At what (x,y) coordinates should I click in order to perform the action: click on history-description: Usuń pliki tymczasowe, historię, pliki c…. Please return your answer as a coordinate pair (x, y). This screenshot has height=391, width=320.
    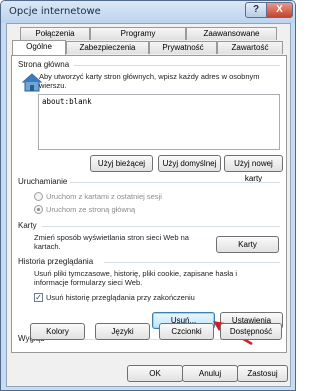
    Looking at the image, I should click on (136, 278).